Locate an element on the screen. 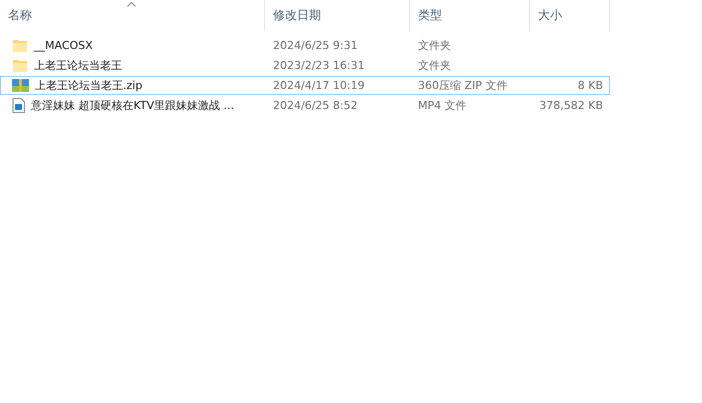  modified-date: 2024/6/25 9:31 is located at coordinates (315, 45).